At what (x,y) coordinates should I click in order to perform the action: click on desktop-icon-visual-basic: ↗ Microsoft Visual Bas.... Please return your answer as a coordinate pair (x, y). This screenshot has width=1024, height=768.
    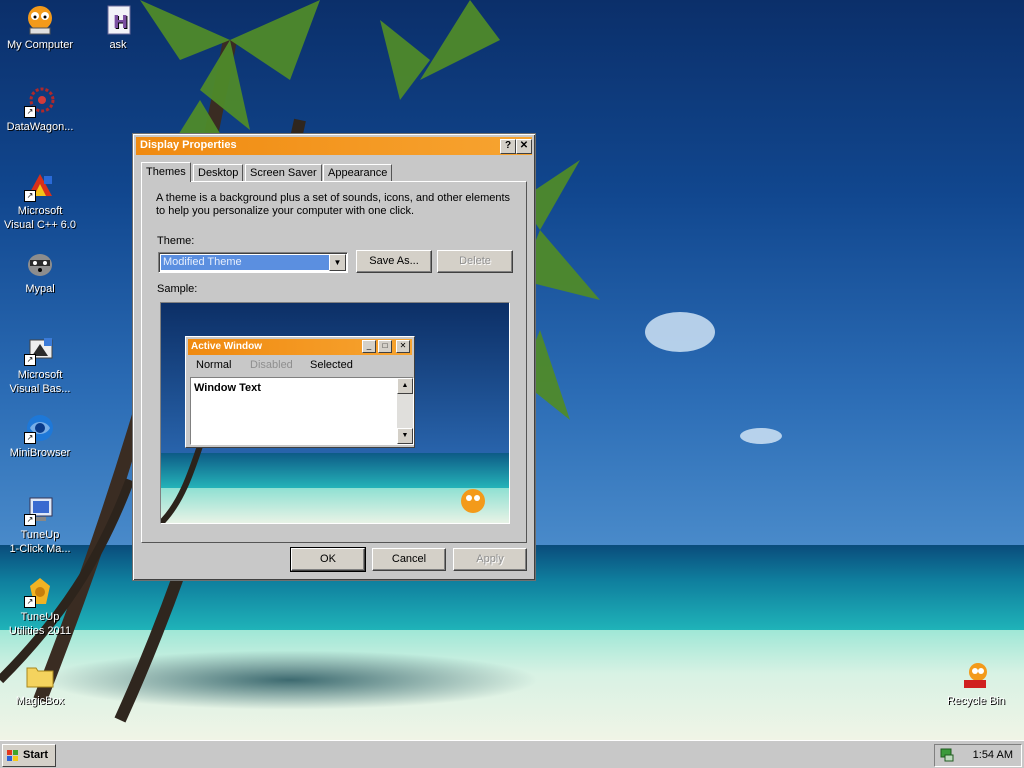
    Looking at the image, I should click on (40, 365).